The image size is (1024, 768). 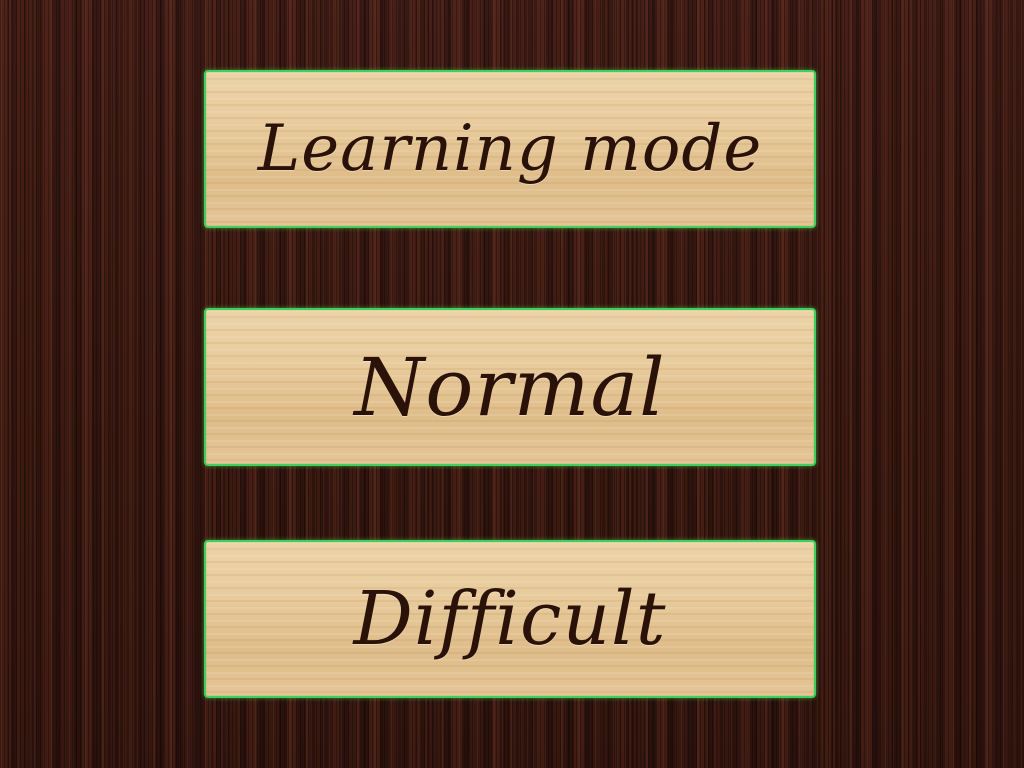 I want to click on learning-mode-label: Learning mode, so click(x=510, y=149).